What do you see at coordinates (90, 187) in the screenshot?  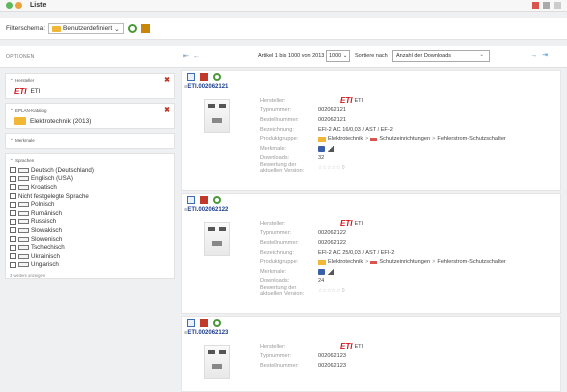 I see `language-item: Kroatisch` at bounding box center [90, 187].